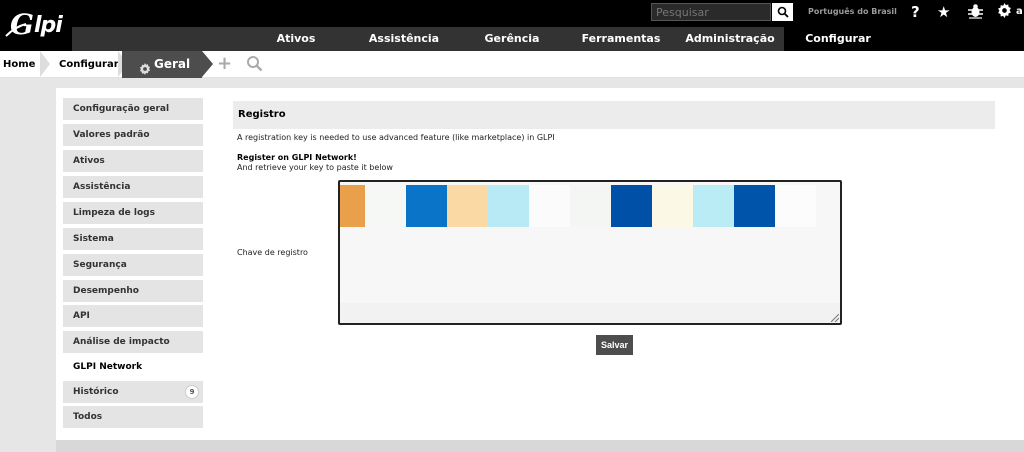 This screenshot has width=1024, height=452. I want to click on register-title: Register on GLPI Network!, so click(297, 157).